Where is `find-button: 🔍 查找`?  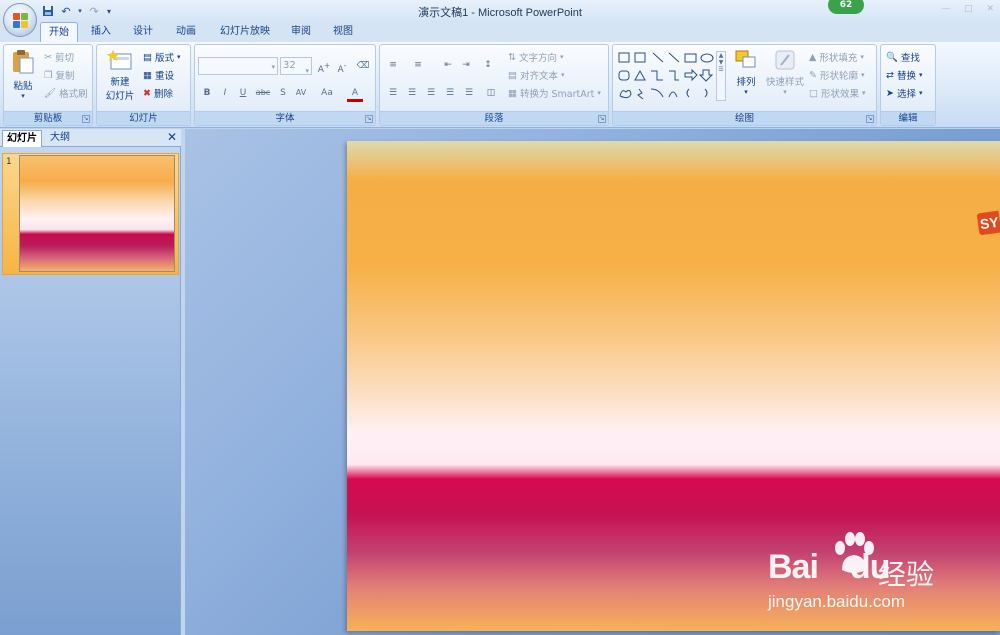
find-button: 🔍 查找 is located at coordinates (903, 57).